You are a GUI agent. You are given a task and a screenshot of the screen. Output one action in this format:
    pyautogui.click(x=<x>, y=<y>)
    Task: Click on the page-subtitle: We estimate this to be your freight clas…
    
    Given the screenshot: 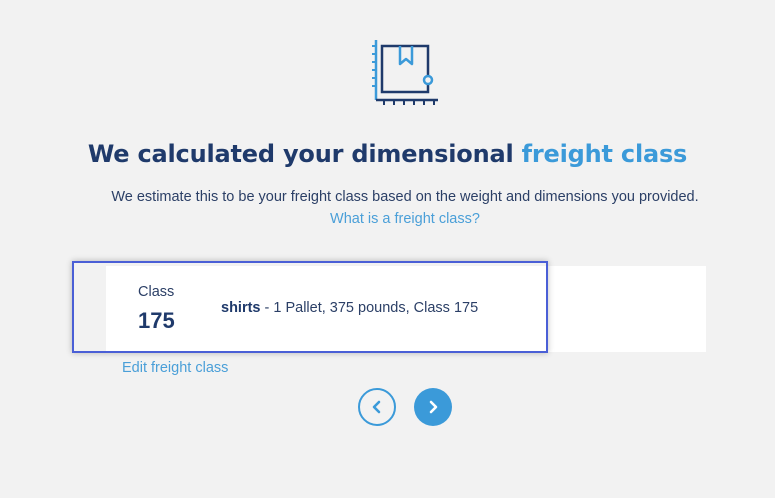 What is the action you would take?
    pyautogui.click(x=405, y=197)
    